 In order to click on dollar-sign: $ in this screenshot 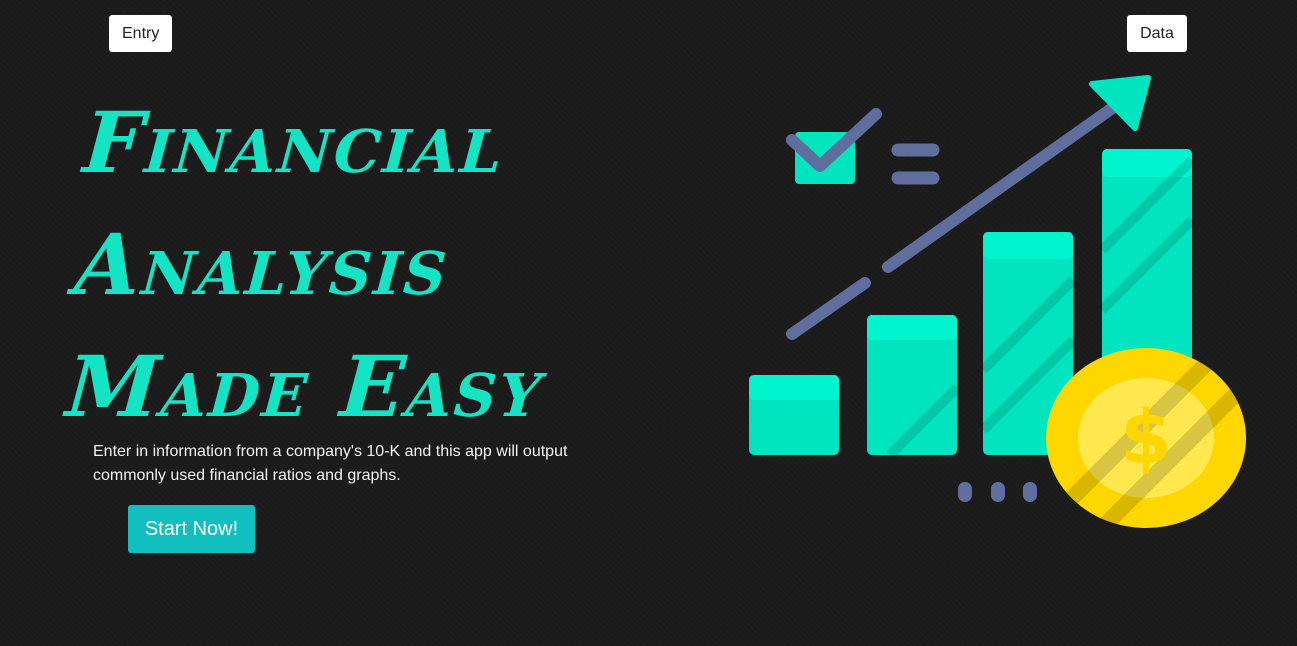, I will do `click(1146, 438)`.